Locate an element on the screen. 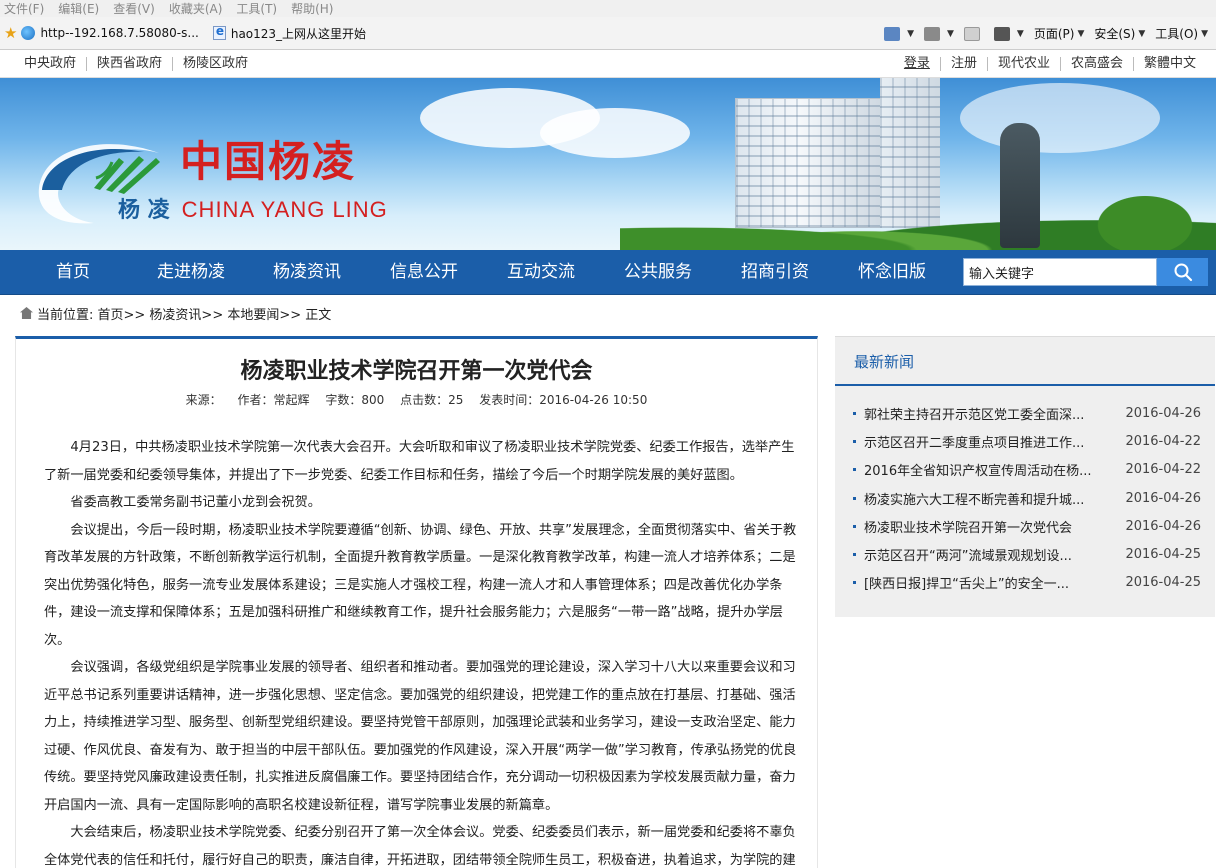 This screenshot has height=868, width=1216. meta-click-count: 点击数：25 is located at coordinates (432, 400).